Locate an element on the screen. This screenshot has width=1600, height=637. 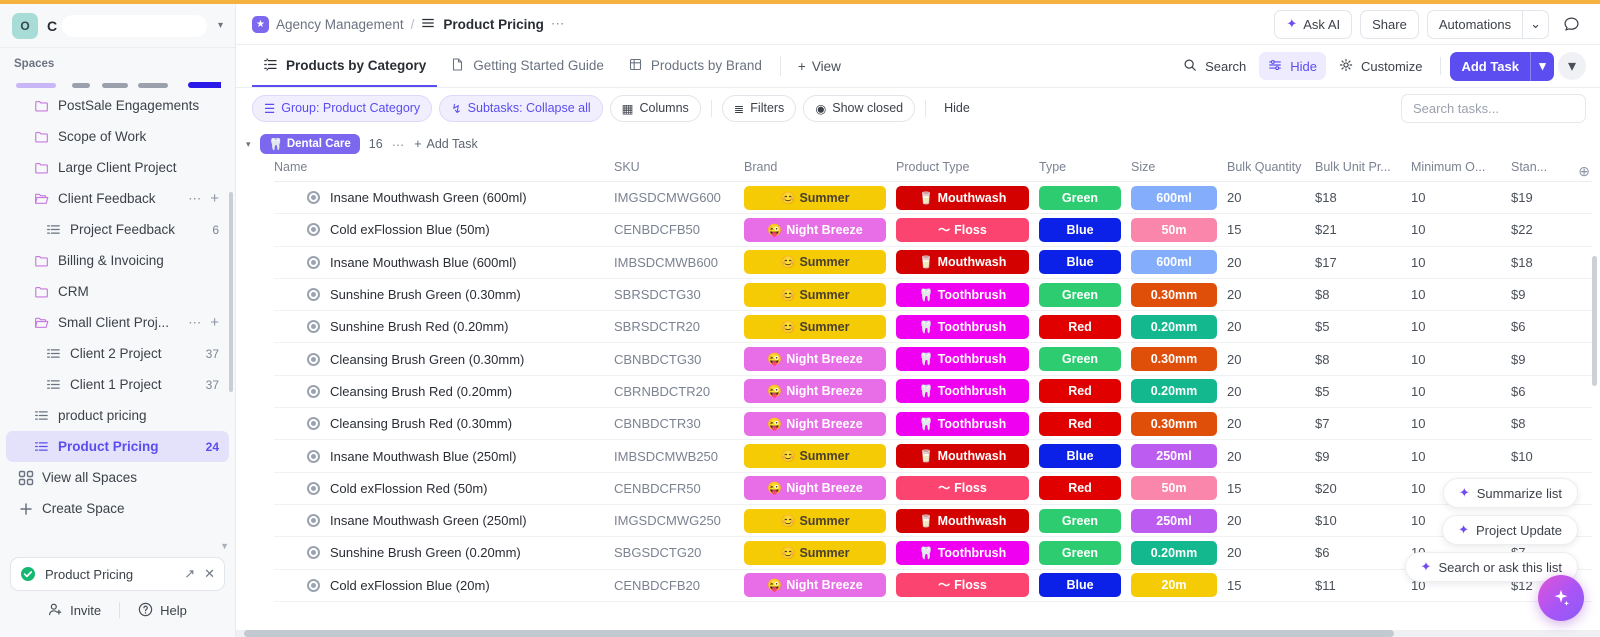
sidebar-item-add-icon: + is located at coordinates (214, 198).